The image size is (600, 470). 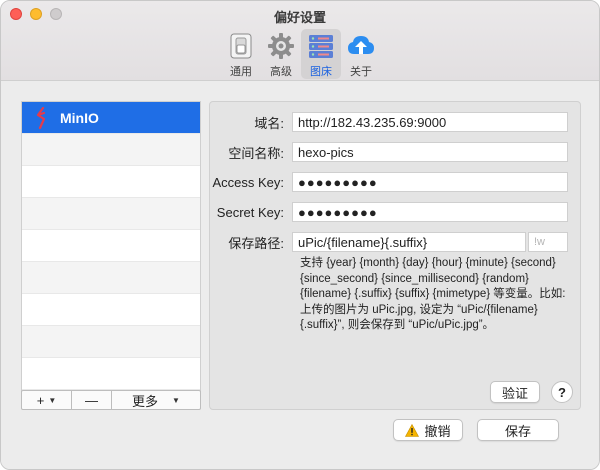 What do you see at coordinates (256, 153) in the screenshot?
I see `bucket-label: 空间名称:` at bounding box center [256, 153].